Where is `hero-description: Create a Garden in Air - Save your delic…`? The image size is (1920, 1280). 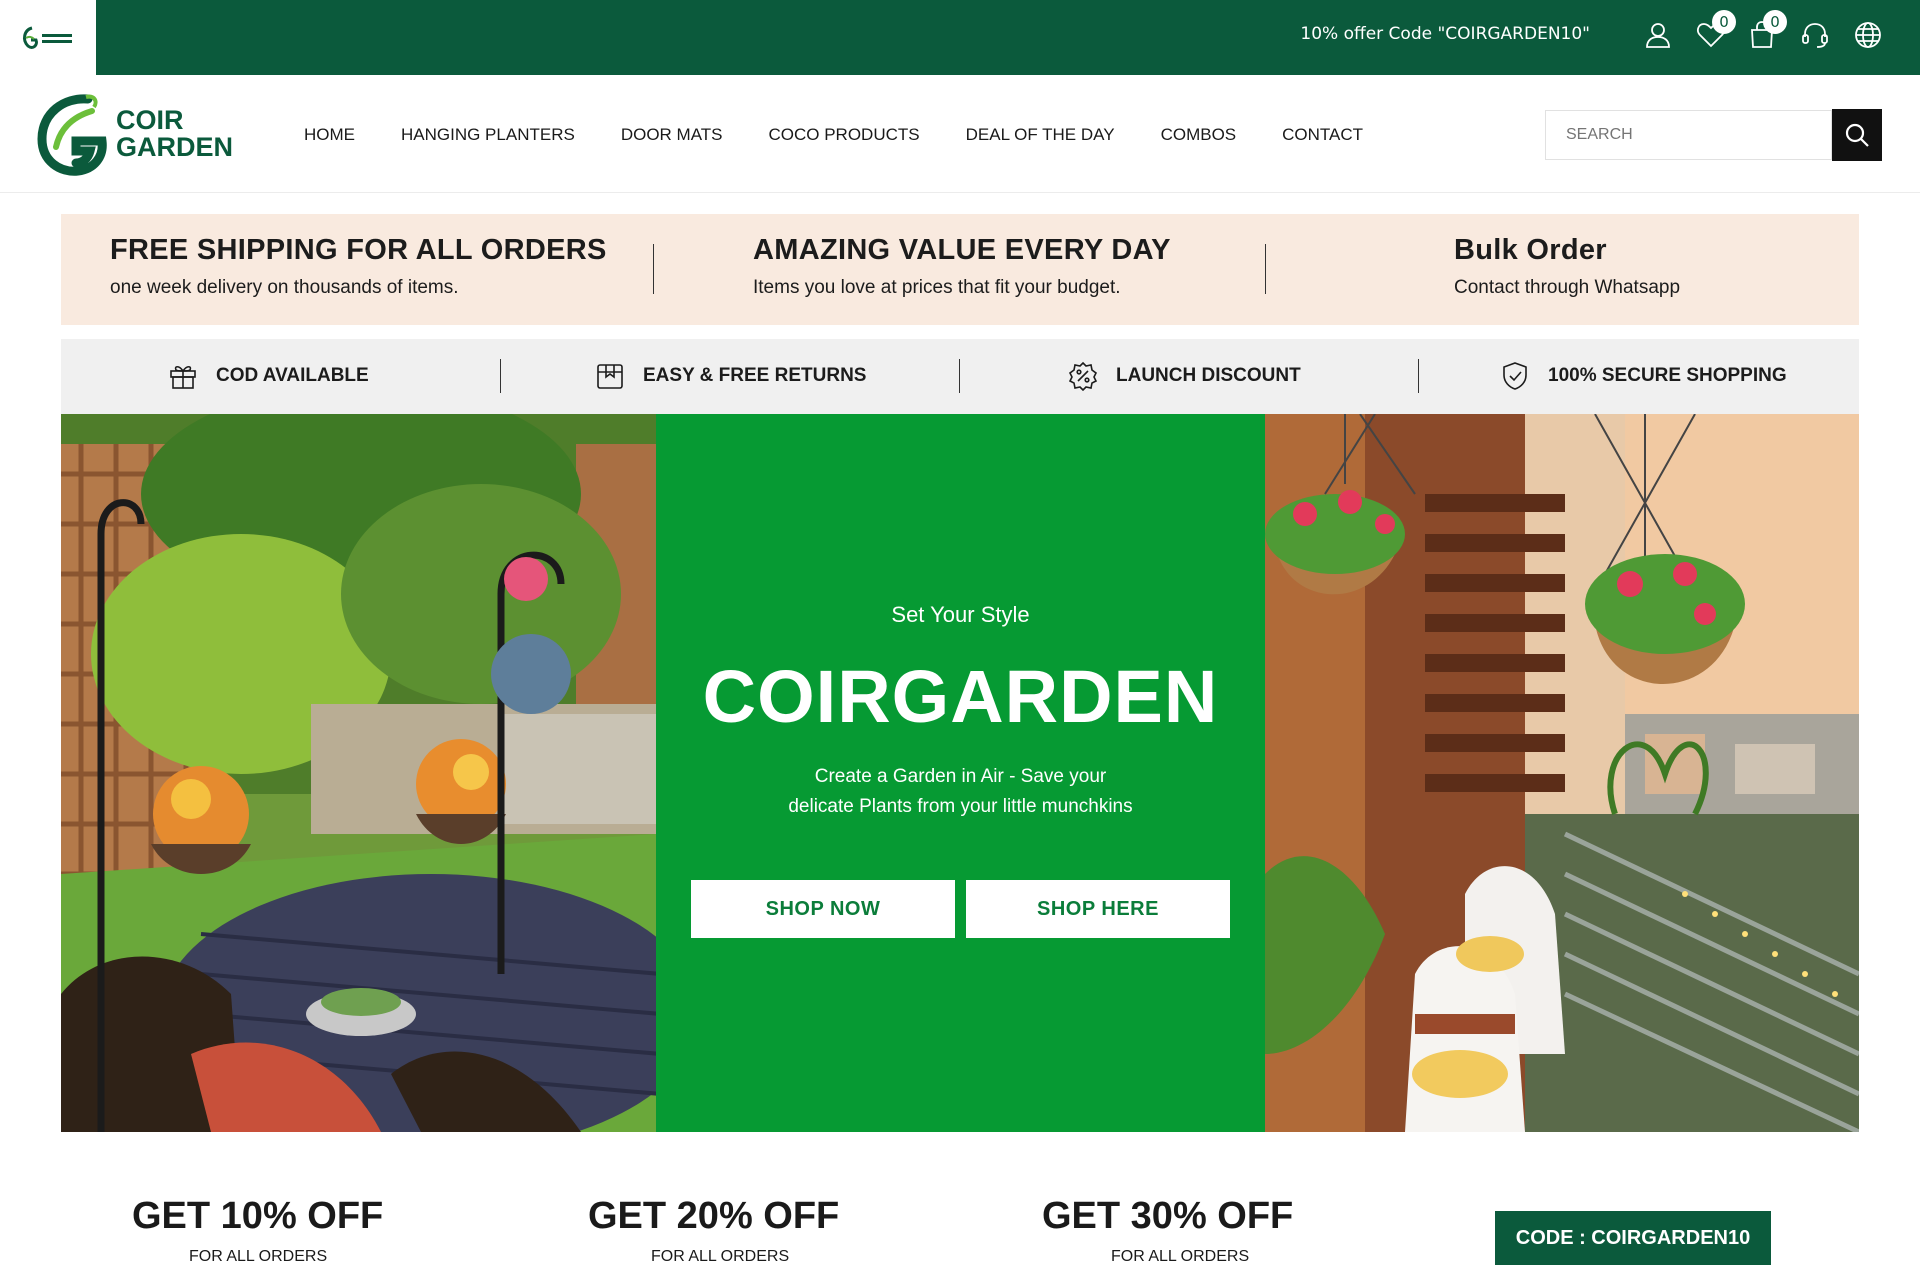
hero-description: Create a Garden in Air - Save your delic… is located at coordinates (960, 792).